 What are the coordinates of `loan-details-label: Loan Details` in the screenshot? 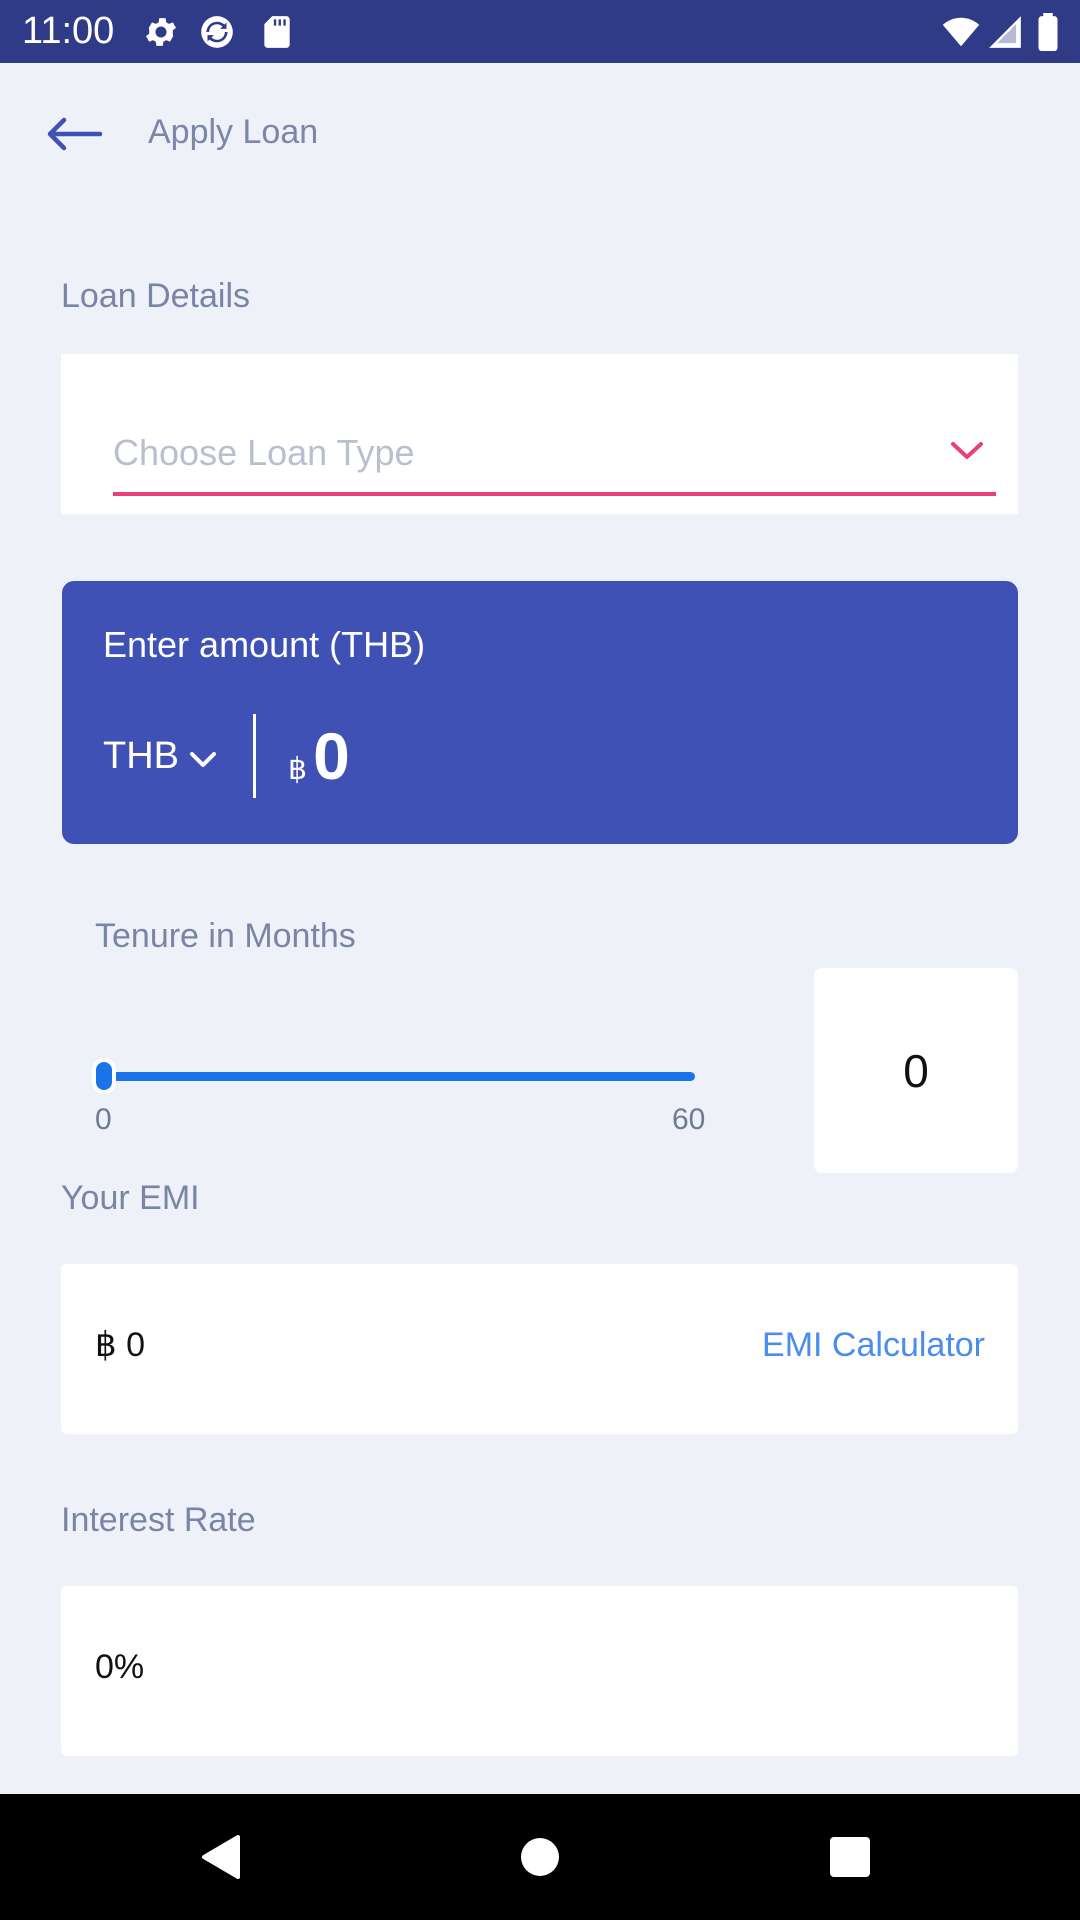 It's located at (156, 296).